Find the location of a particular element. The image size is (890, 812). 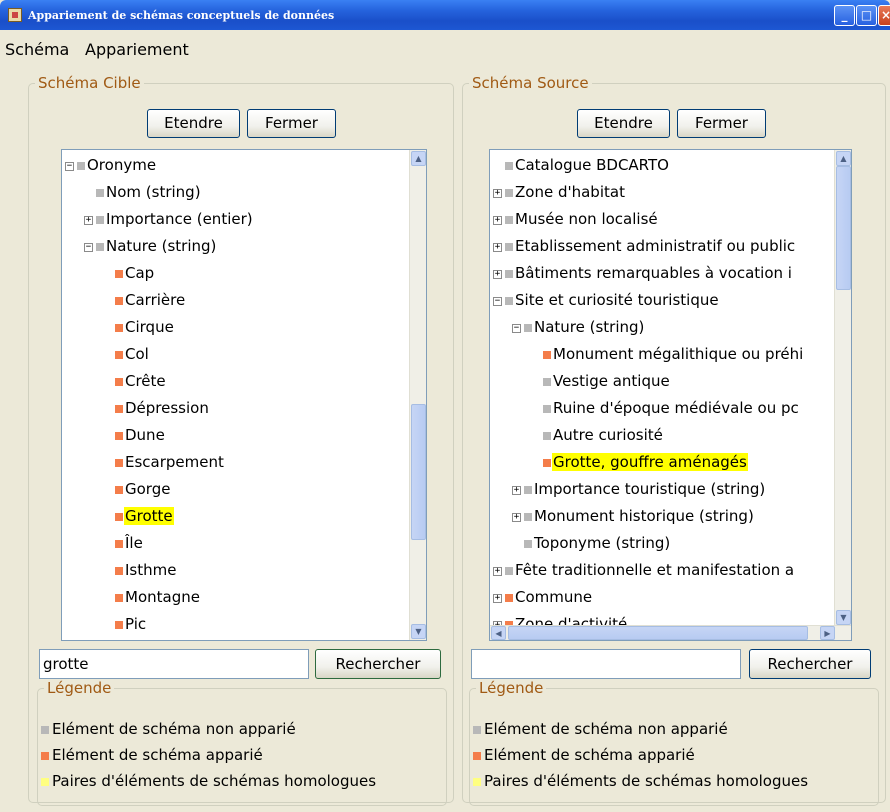

legend-label: Elément de schéma apparié is located at coordinates (589, 755).